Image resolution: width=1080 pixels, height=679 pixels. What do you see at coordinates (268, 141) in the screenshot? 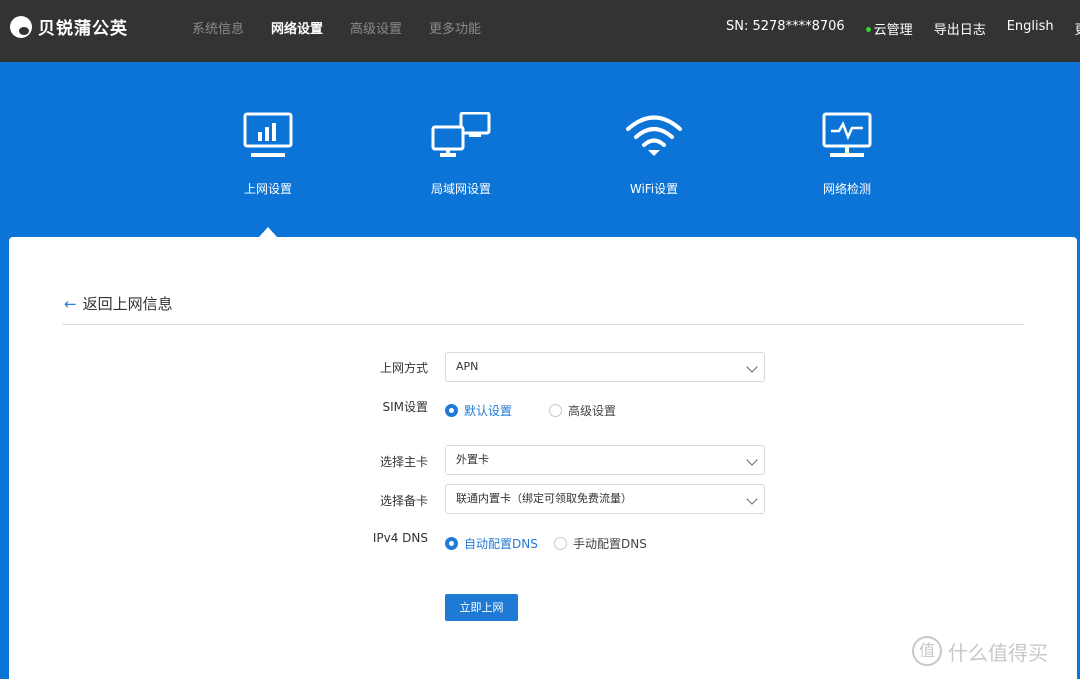
I see `monitor-chart-icon` at bounding box center [268, 141].